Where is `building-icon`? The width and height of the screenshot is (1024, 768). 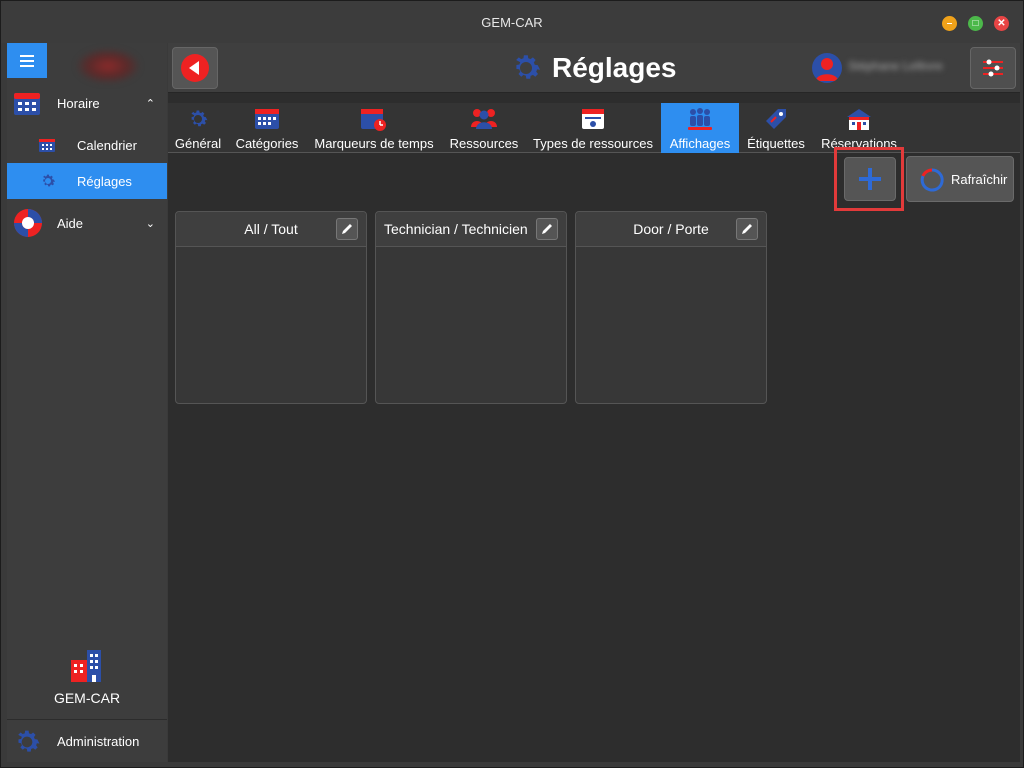
building-icon is located at coordinates (859, 119).